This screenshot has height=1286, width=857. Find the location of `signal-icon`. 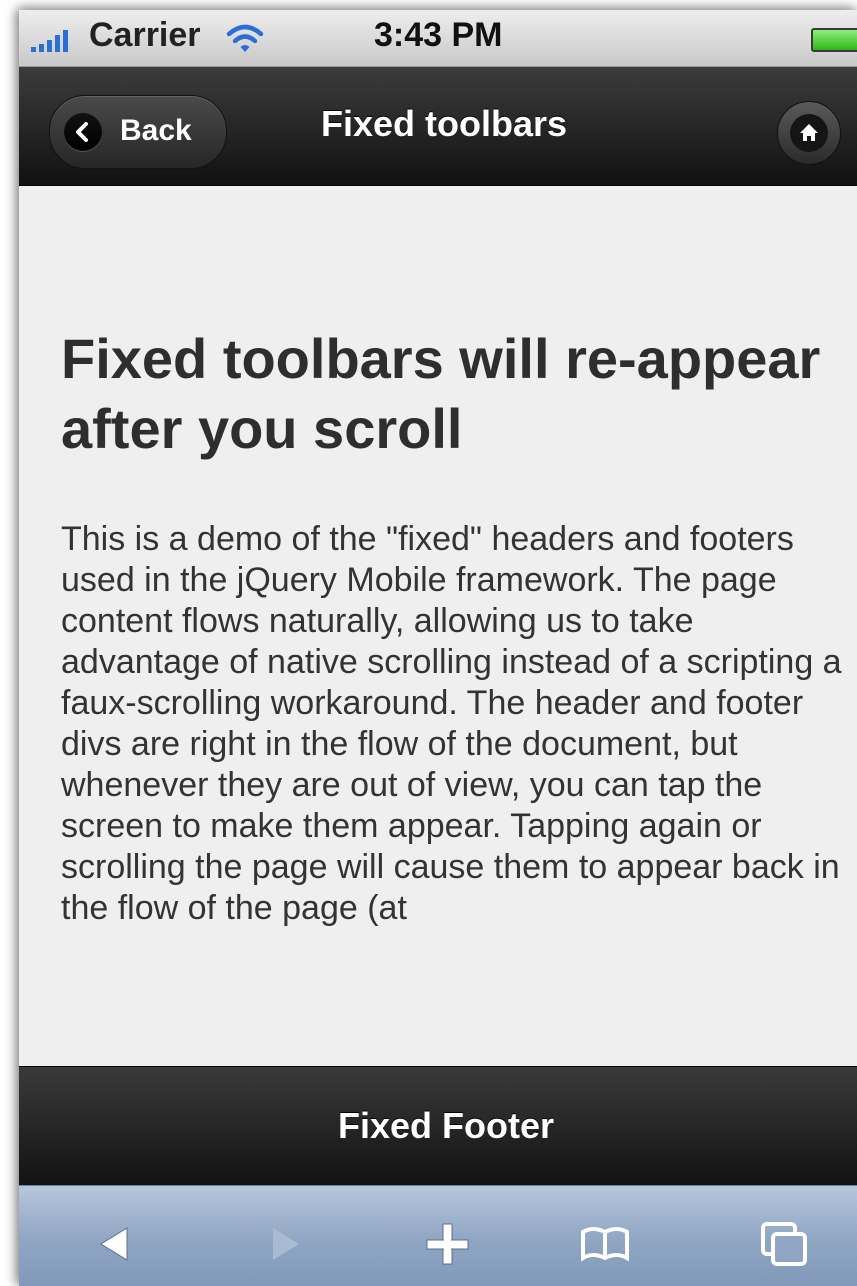

signal-icon is located at coordinates (49, 41).